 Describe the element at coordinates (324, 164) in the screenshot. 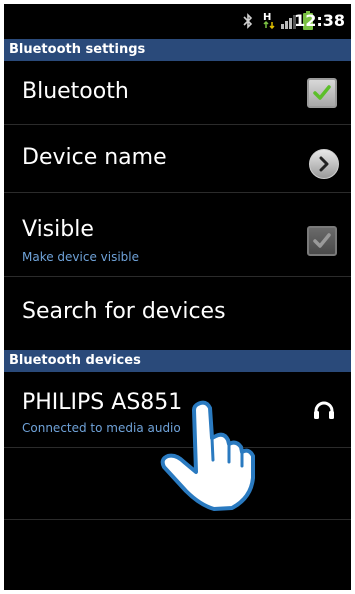

I see `chevron-right-icon` at that location.